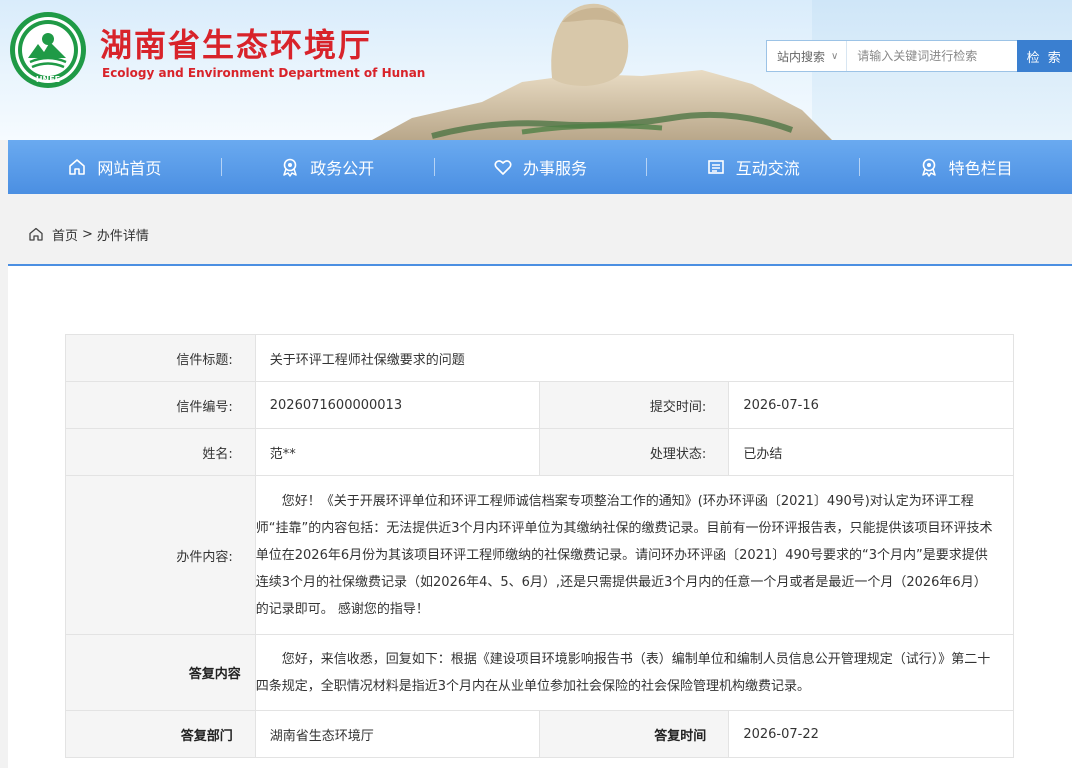 The height and width of the screenshot is (768, 1072). What do you see at coordinates (48, 50) in the screenshot?
I see `department-logo: HNEE` at bounding box center [48, 50].